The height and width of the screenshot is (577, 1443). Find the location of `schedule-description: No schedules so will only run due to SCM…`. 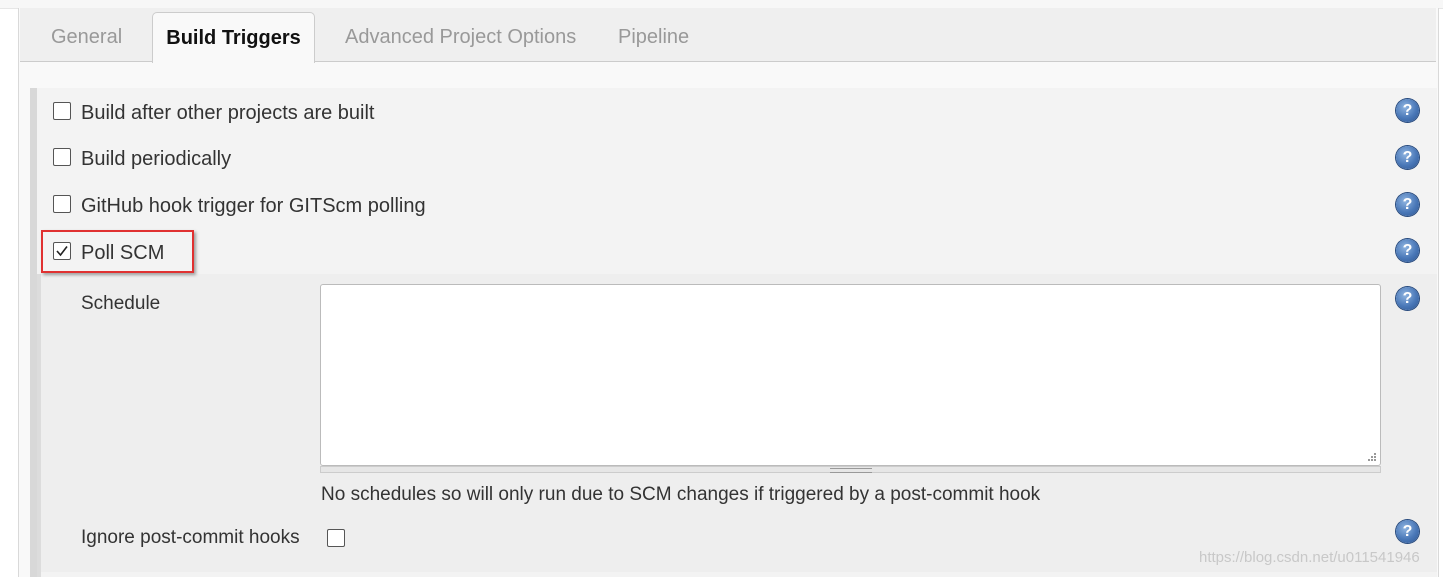

schedule-description: No schedules so will only run due to SCM… is located at coordinates (681, 494).